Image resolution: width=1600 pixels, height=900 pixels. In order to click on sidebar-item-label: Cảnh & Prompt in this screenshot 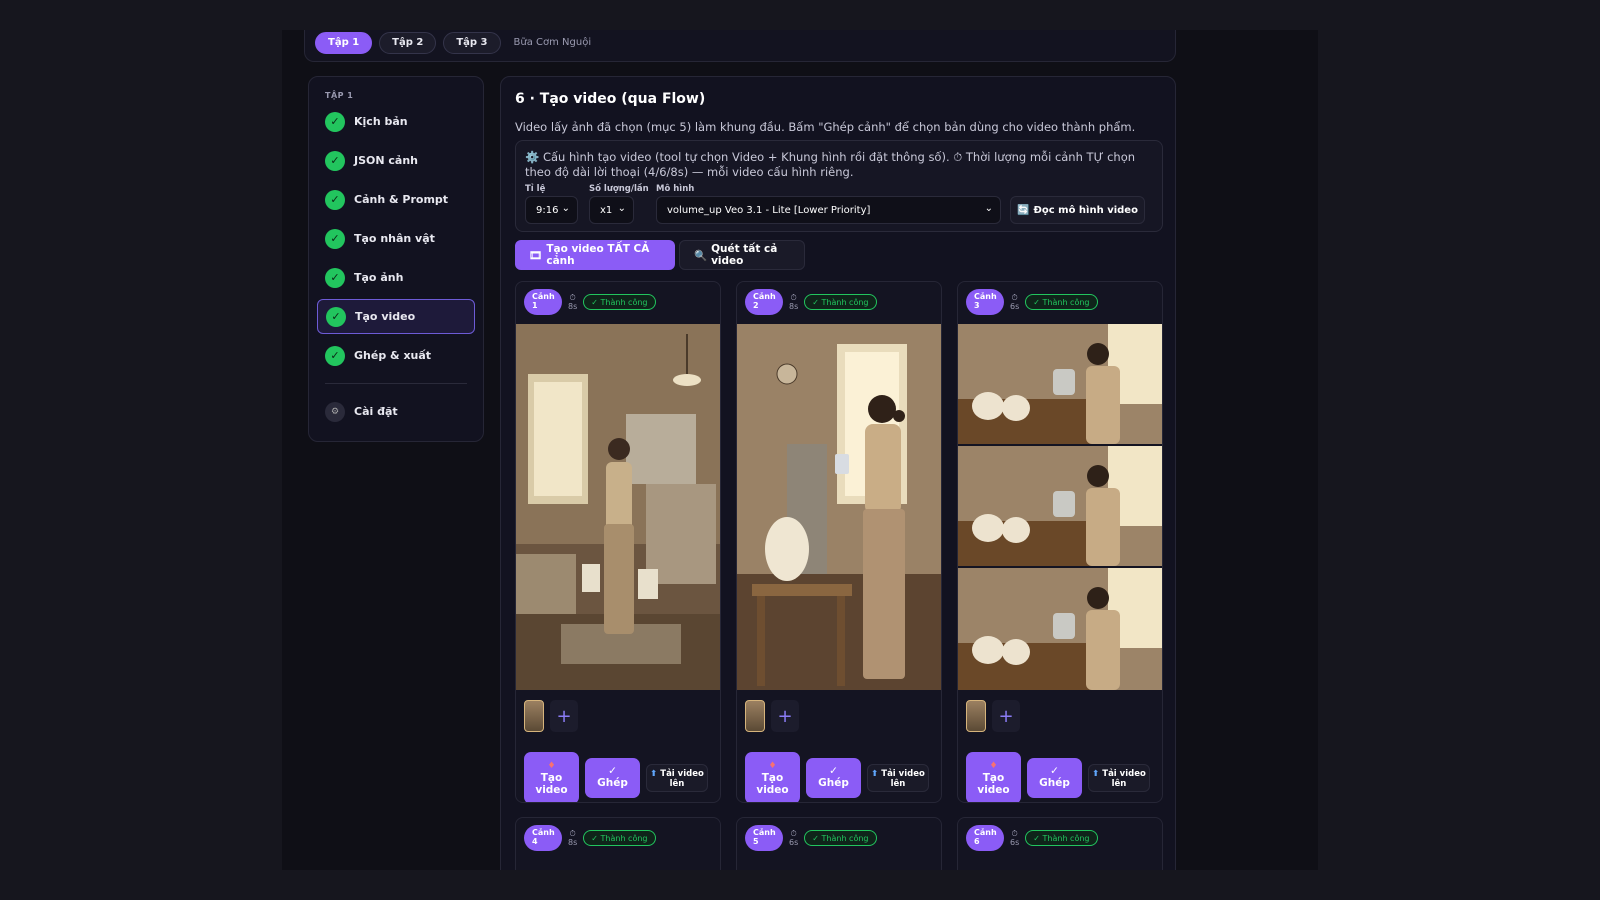, I will do `click(401, 199)`.